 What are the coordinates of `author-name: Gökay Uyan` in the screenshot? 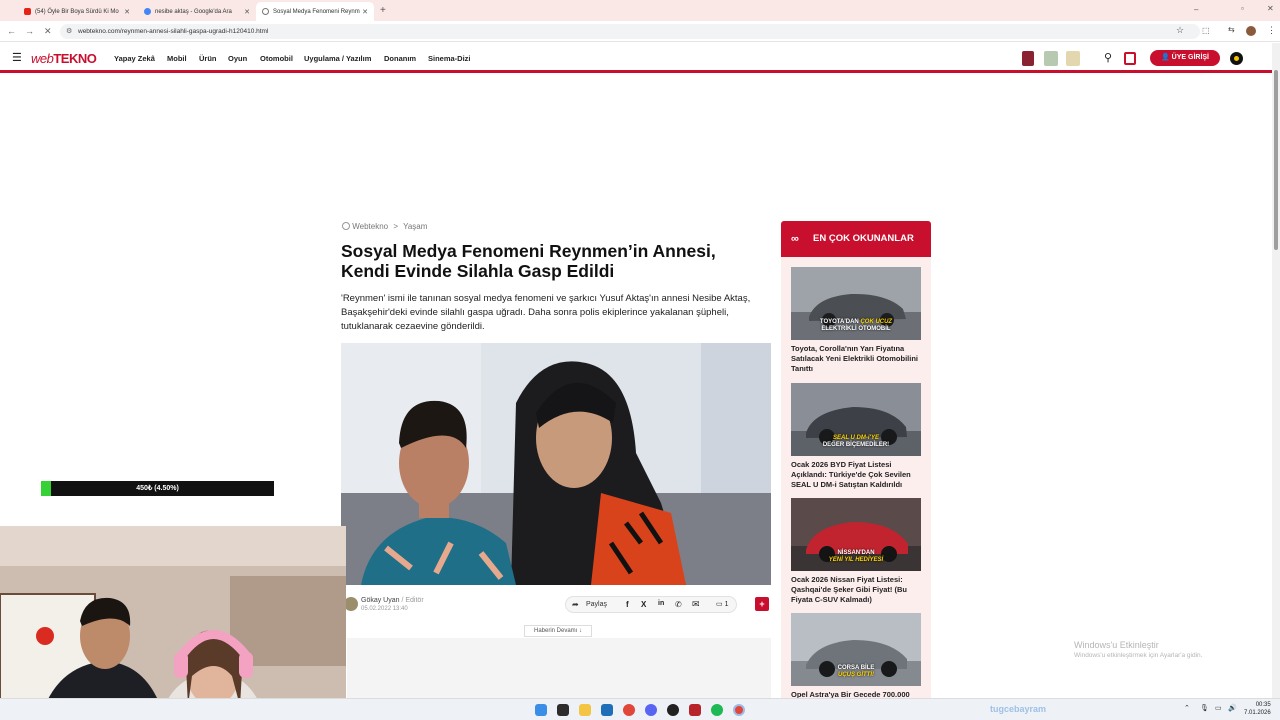 It's located at (380, 600).